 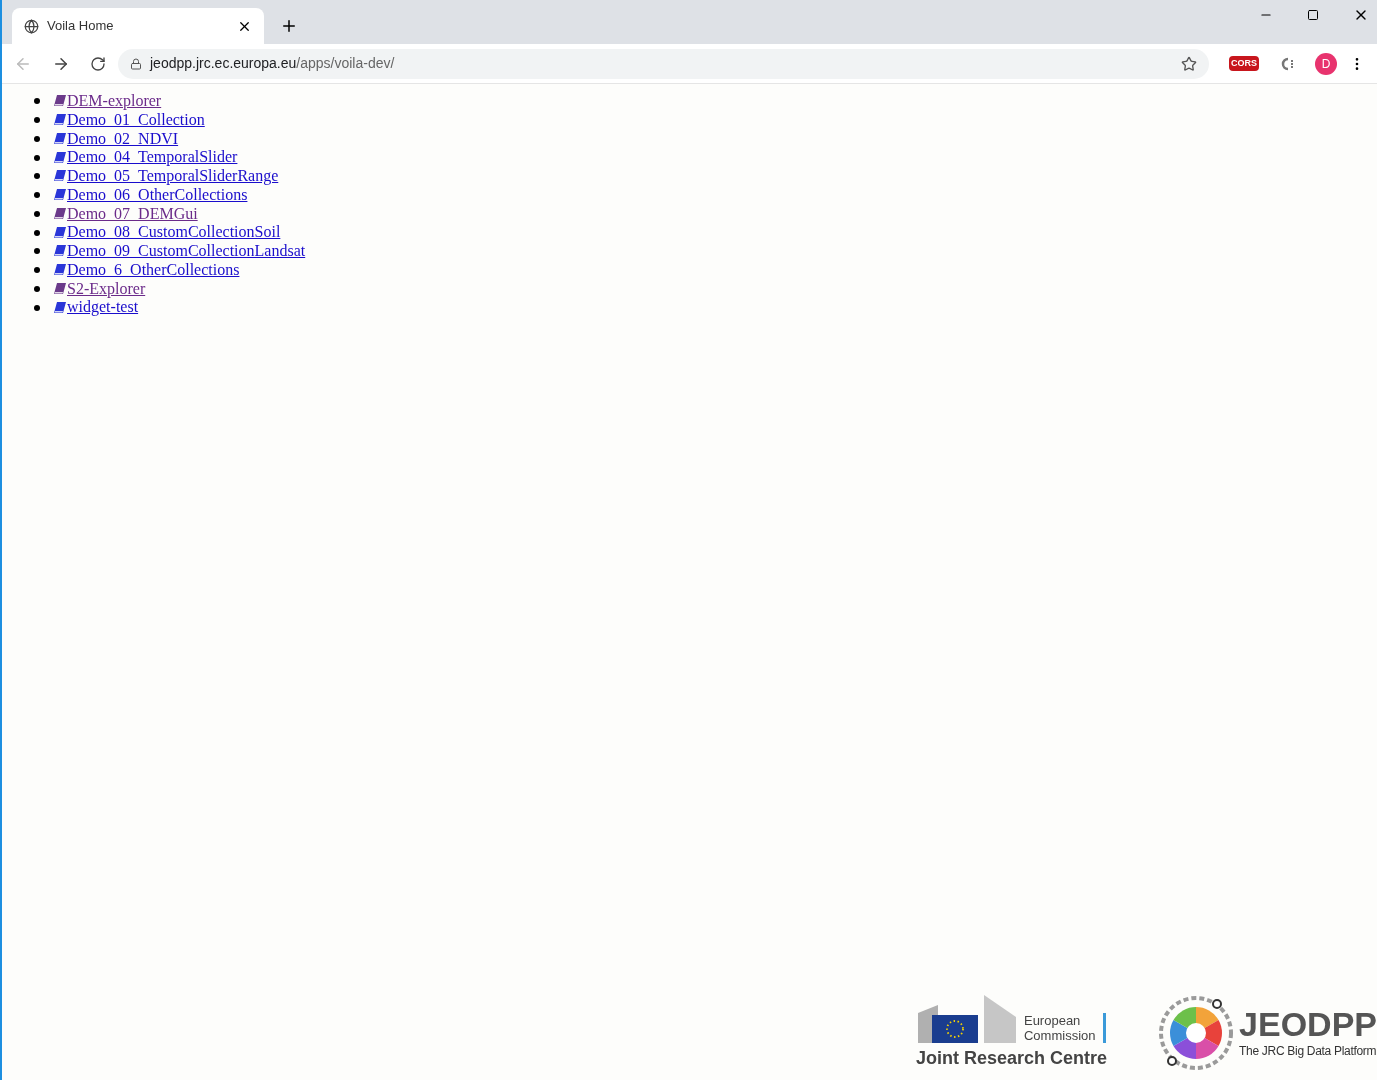 I want to click on ec-name-line: Commission, so click(x=1059, y=1035).